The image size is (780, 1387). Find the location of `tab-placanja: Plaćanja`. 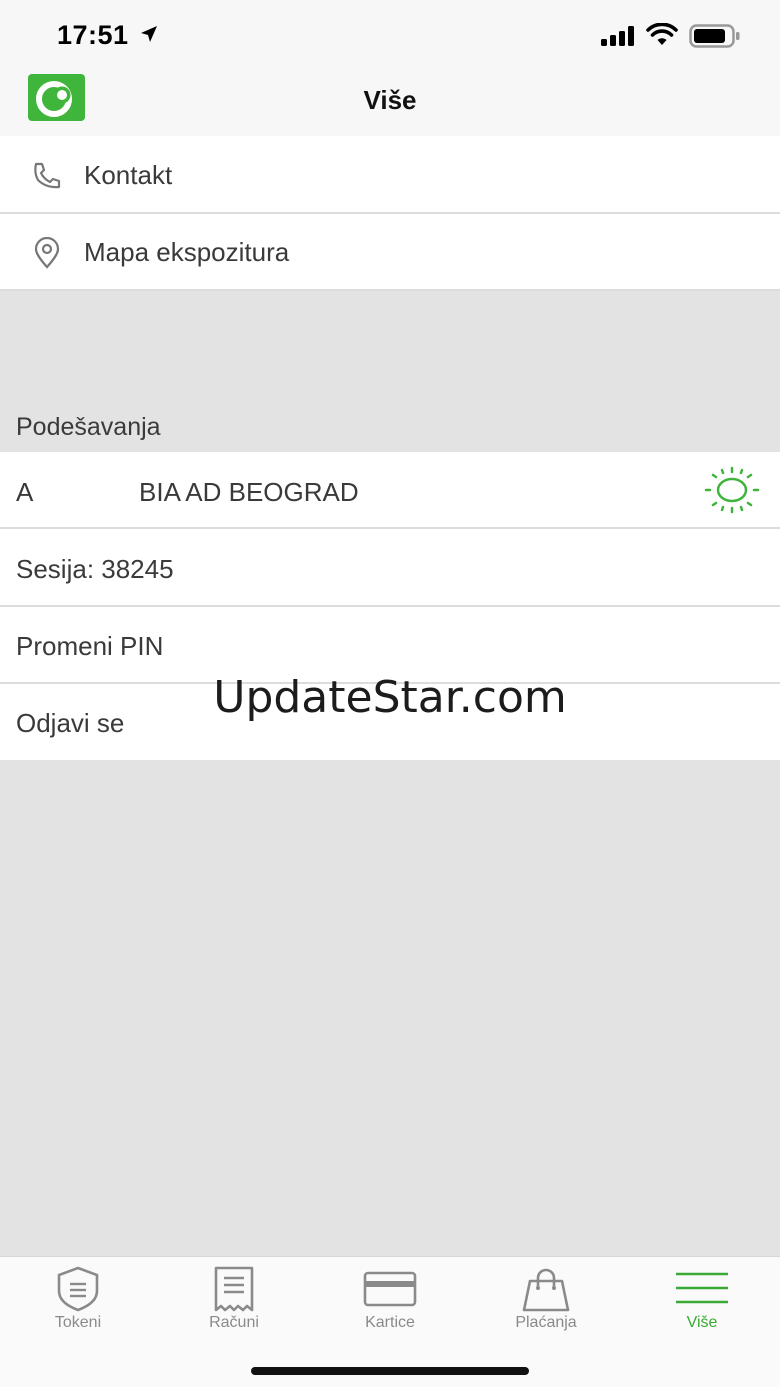

tab-placanja: Plaćanja is located at coordinates (546, 1302).